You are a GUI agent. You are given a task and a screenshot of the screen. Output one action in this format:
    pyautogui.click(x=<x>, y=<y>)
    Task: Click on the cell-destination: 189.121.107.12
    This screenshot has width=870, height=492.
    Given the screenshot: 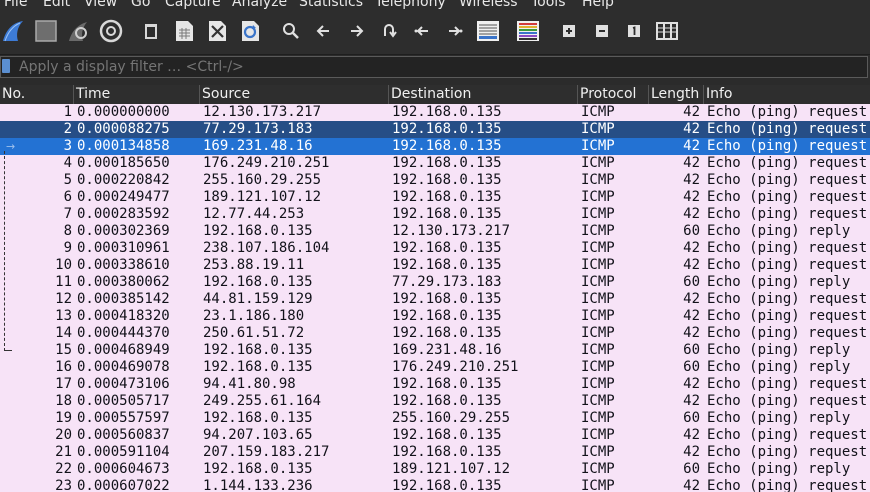 What is the action you would take?
    pyautogui.click(x=451, y=469)
    